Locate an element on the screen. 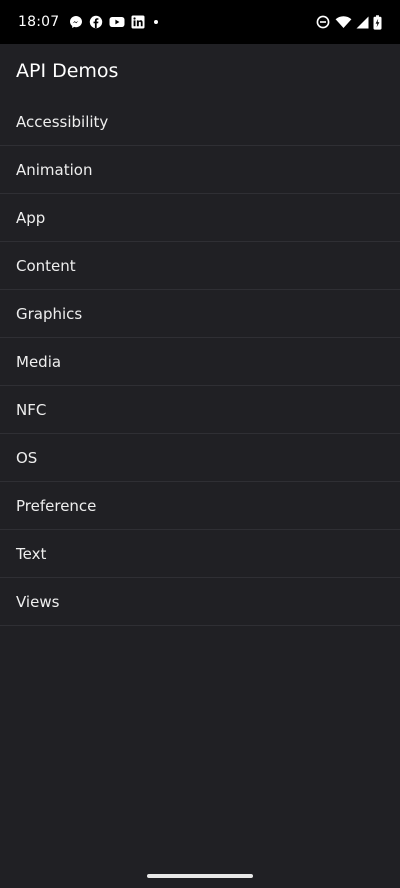 Image resolution: width=400 pixels, height=888 pixels. facebook-icon is located at coordinates (96, 22).